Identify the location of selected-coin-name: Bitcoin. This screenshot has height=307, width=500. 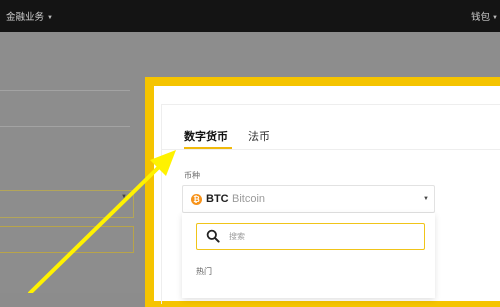
(249, 199).